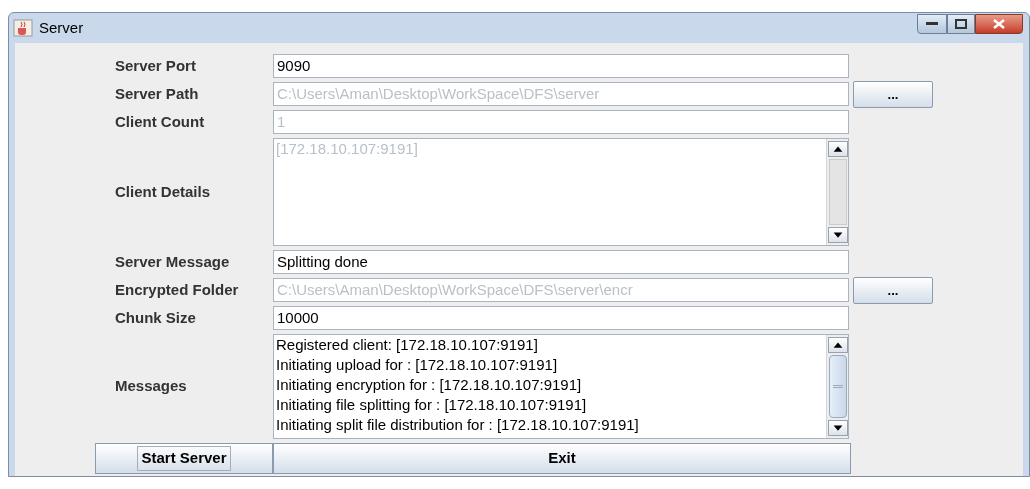 This screenshot has height=489, width=1030. I want to click on text-line: Registered client: [172.18.10.107:9191], so click(407, 345).